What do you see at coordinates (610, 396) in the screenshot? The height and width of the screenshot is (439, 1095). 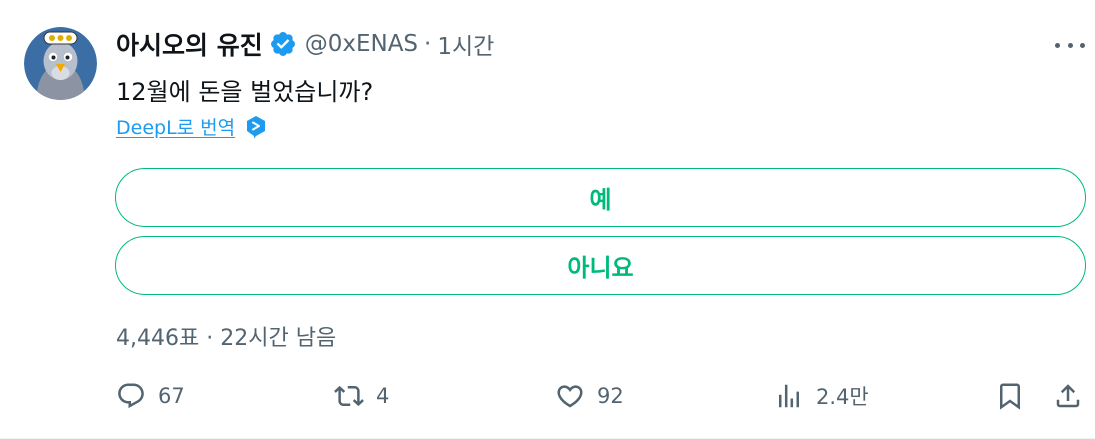 I see `like-count: 92` at bounding box center [610, 396].